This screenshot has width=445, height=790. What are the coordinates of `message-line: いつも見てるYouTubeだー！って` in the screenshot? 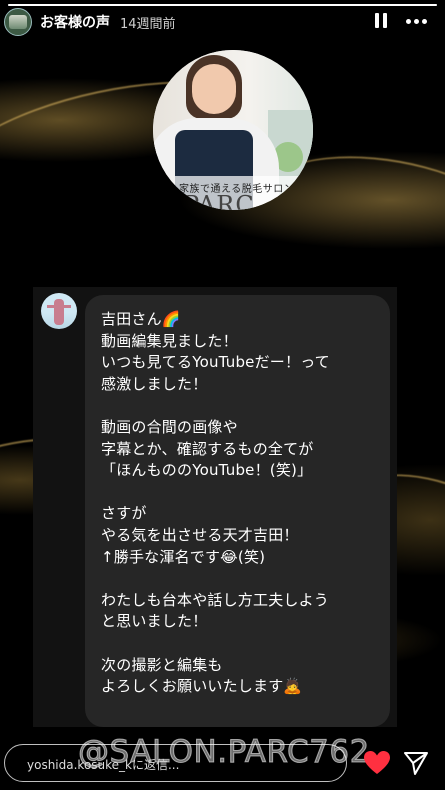 It's located at (215, 362).